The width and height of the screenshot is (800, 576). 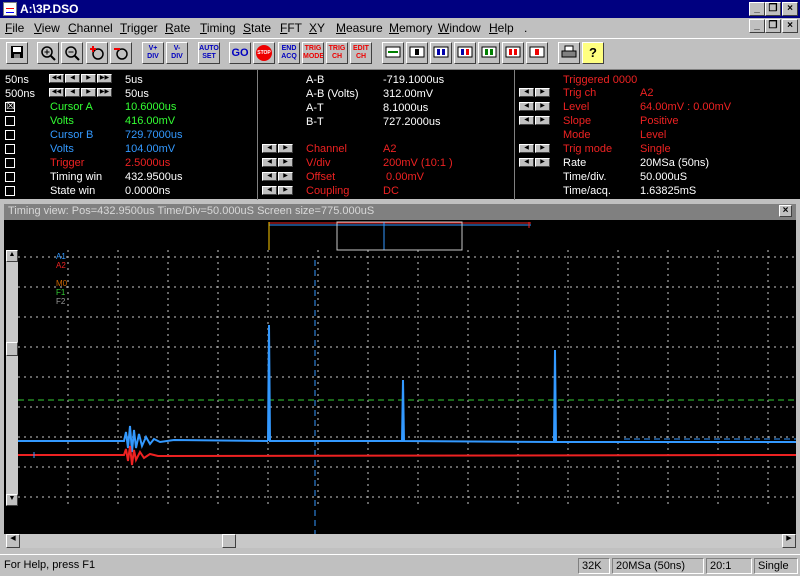 What do you see at coordinates (10, 9) in the screenshot?
I see `app-icon` at bounding box center [10, 9].